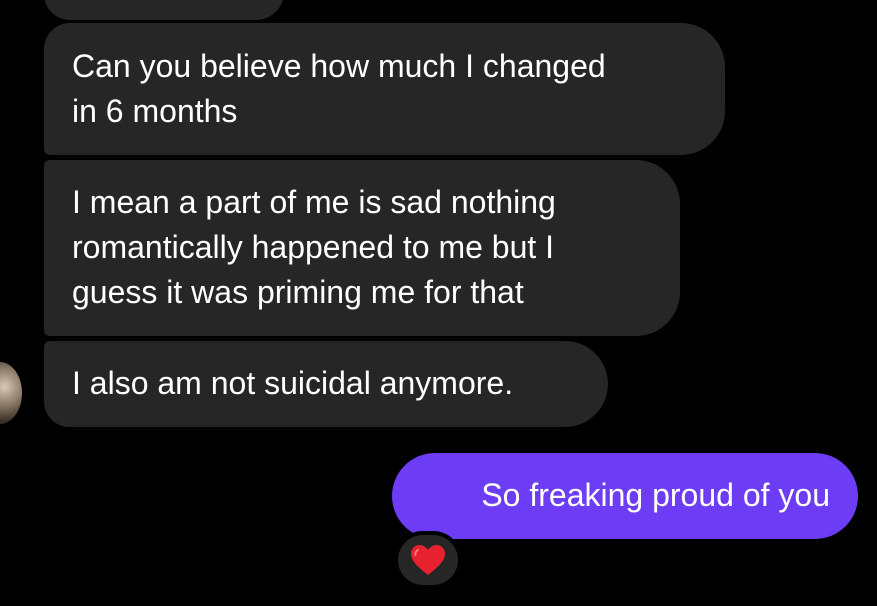 This screenshot has width=877, height=606. Describe the element at coordinates (164, 10) in the screenshot. I see `message-bubble-received-partial` at that location.